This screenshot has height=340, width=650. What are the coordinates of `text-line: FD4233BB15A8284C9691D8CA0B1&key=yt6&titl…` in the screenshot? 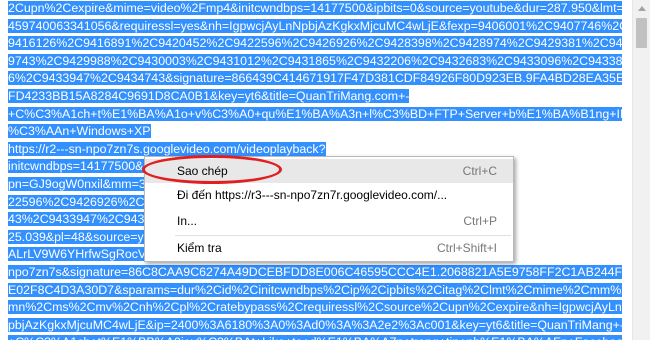 It's located at (315, 97).